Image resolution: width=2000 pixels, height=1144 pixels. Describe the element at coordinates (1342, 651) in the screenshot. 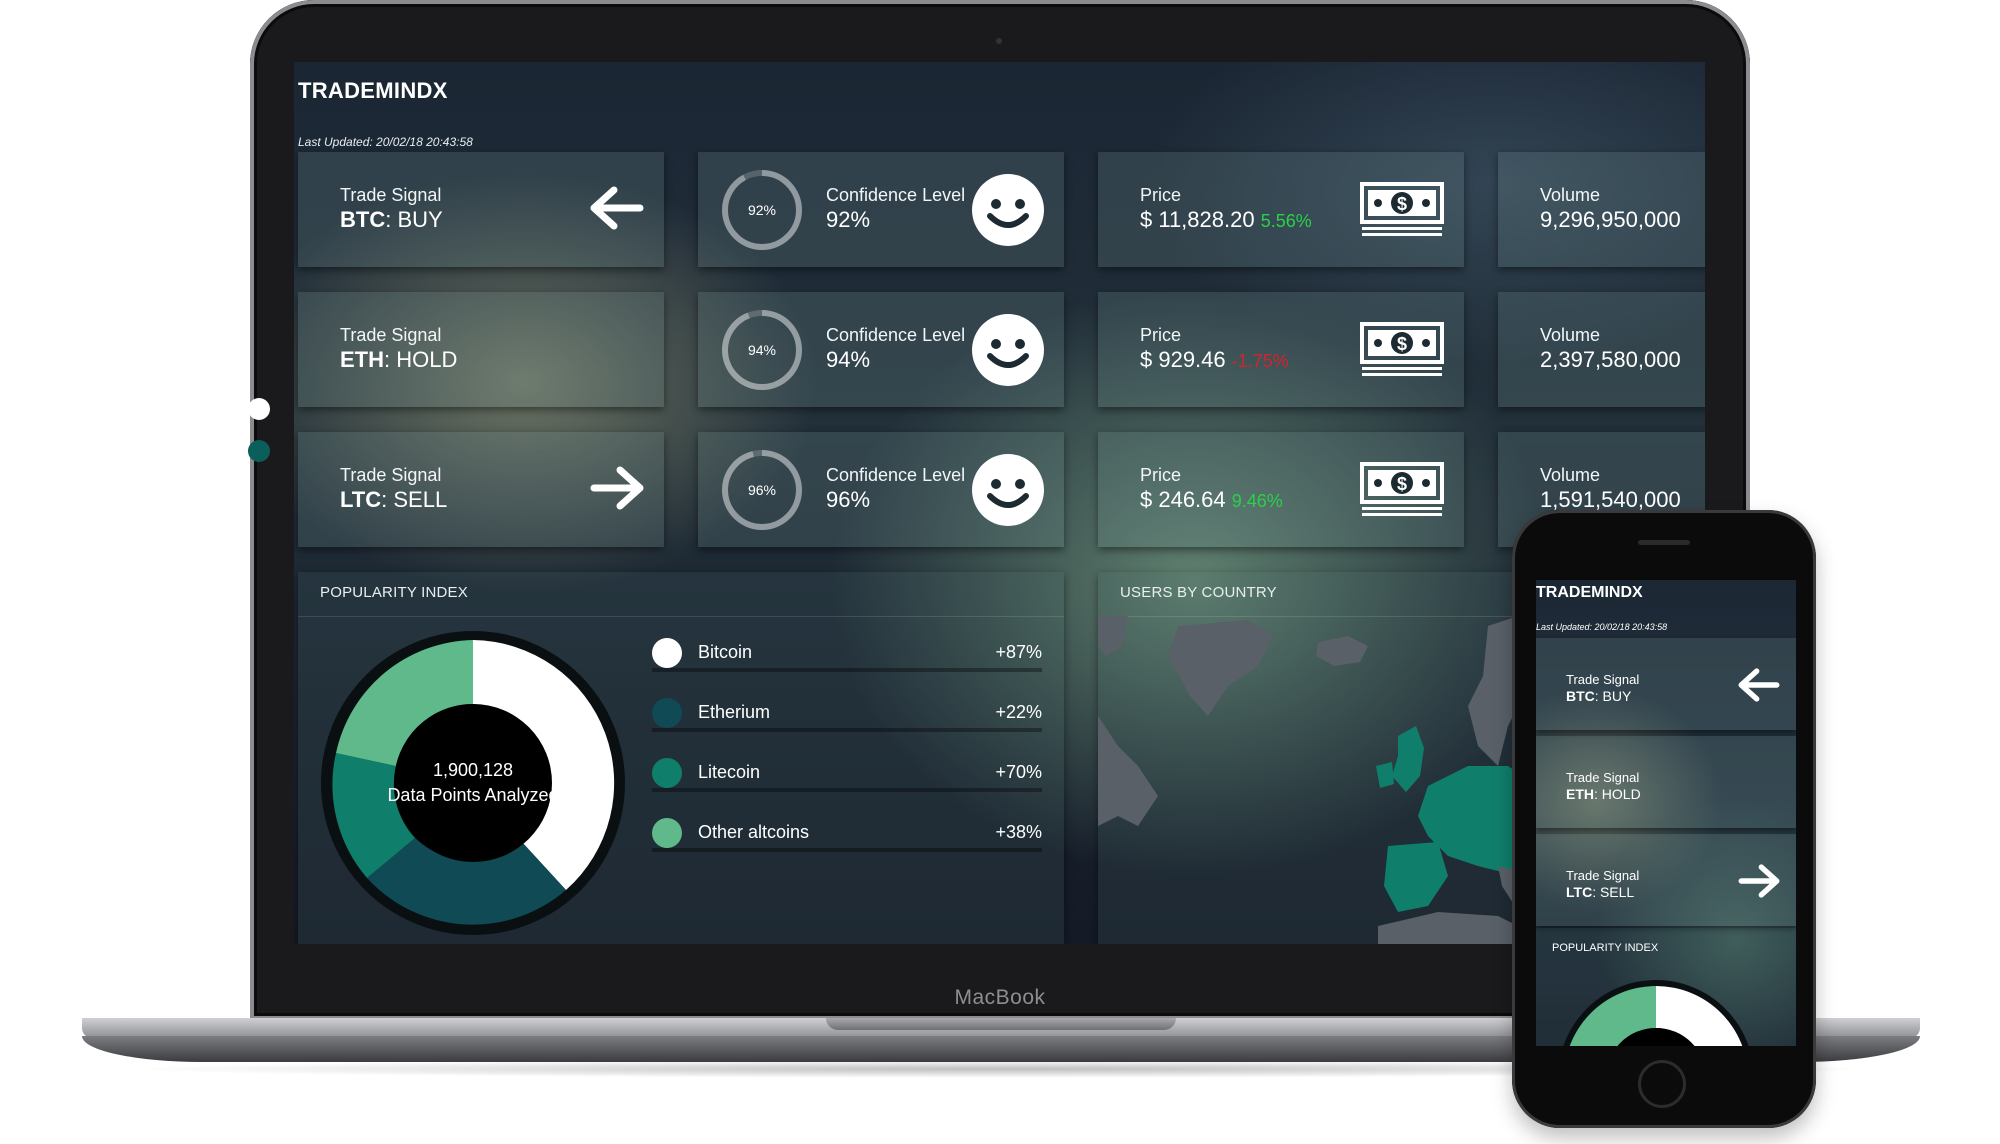

I see `map-region-iceland` at that location.